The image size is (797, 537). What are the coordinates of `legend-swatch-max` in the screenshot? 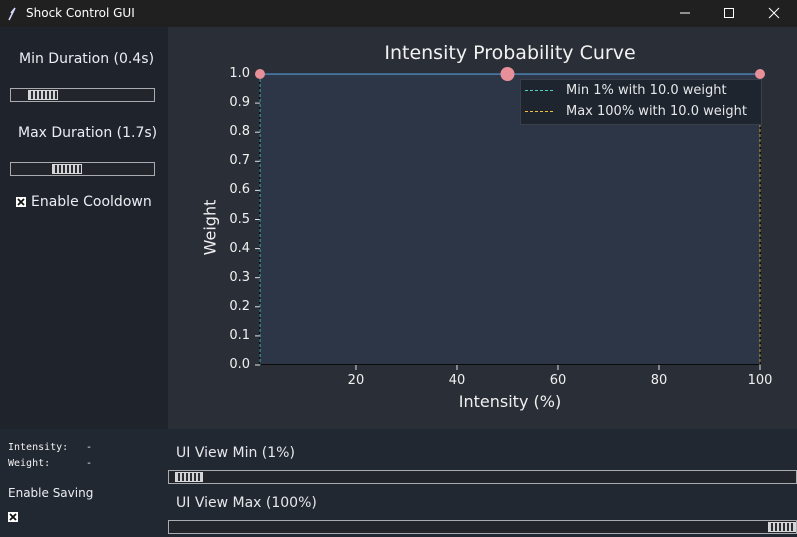 It's located at (539, 111).